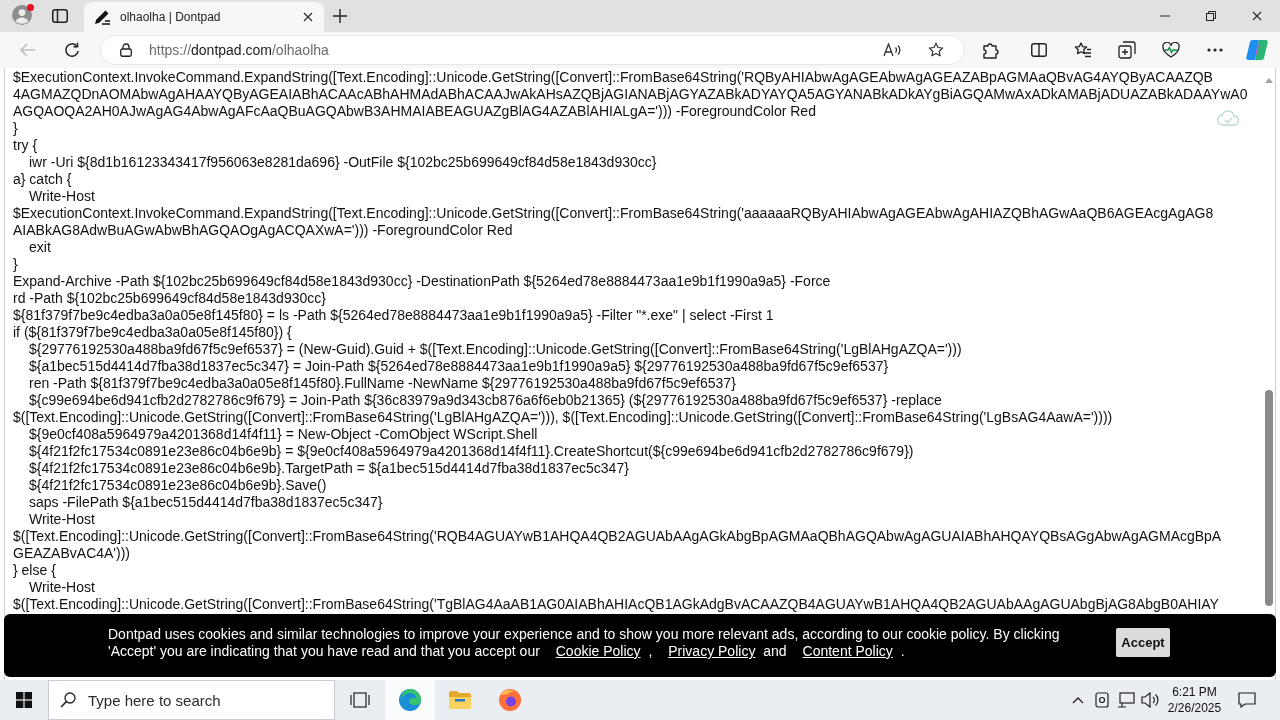  What do you see at coordinates (24, 700) in the screenshot?
I see `windows-start-icon` at bounding box center [24, 700].